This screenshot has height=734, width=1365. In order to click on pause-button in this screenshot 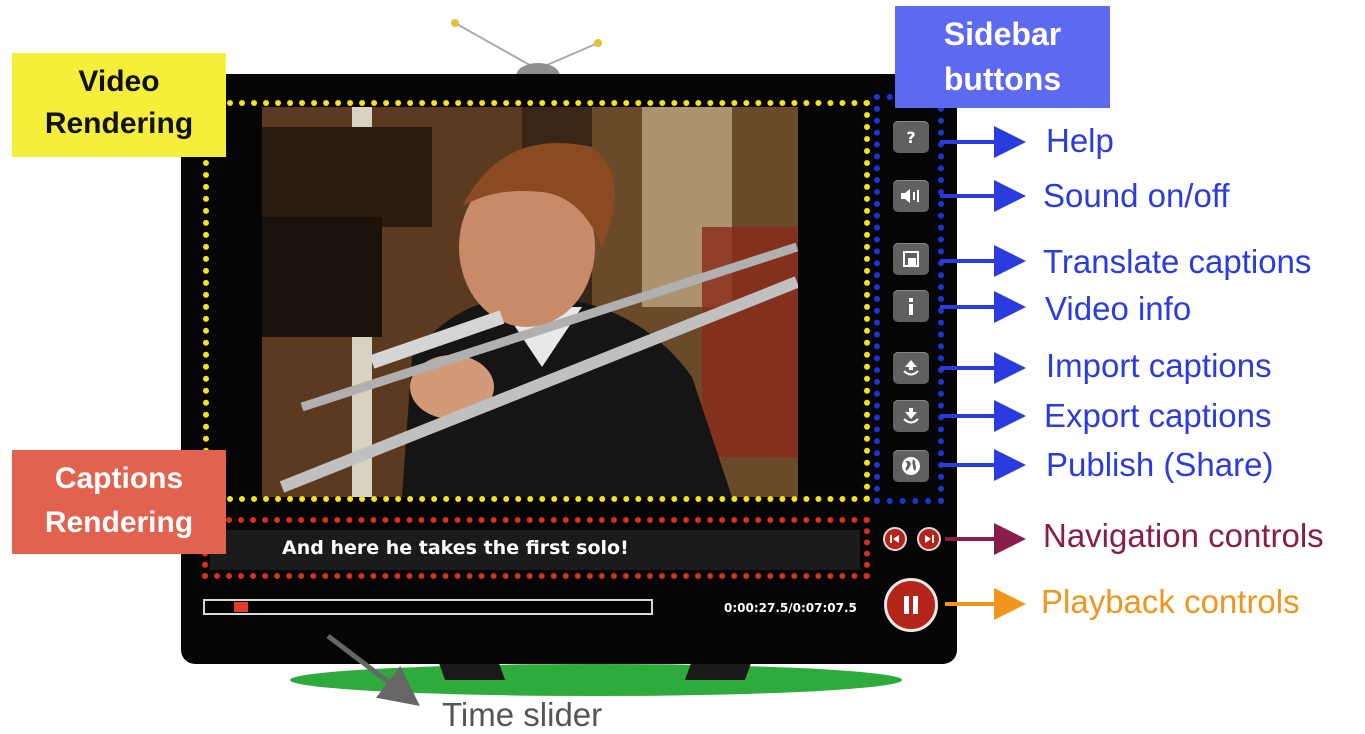, I will do `click(911, 605)`.